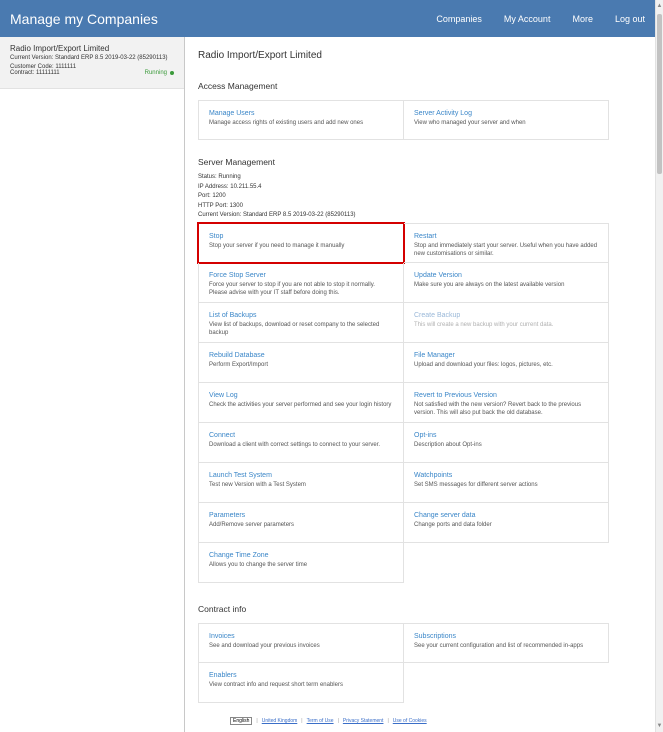 The image size is (663, 732). Describe the element at coordinates (320, 721) in the screenshot. I see `footer-link-term-of-use: Term of Use` at that location.